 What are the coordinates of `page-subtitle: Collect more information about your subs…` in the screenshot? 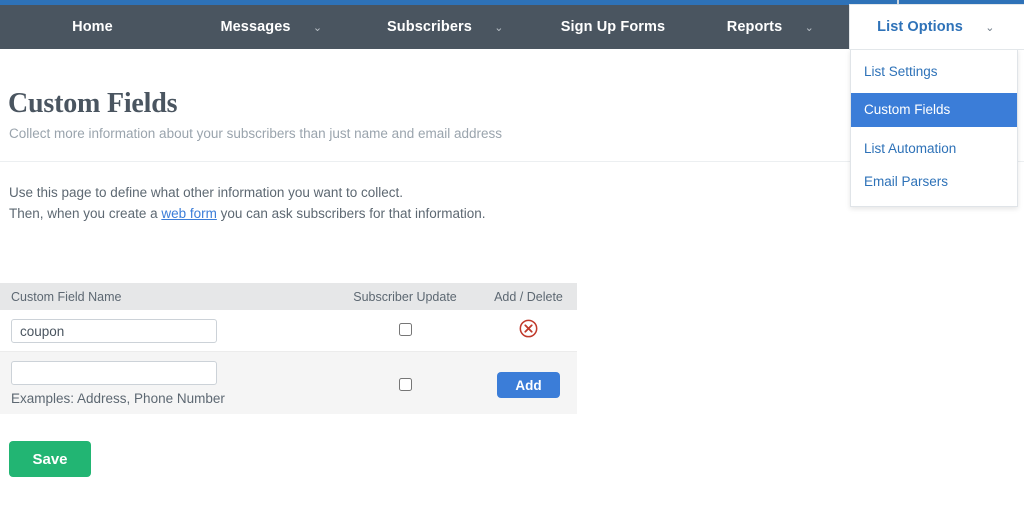 It's located at (255, 133).